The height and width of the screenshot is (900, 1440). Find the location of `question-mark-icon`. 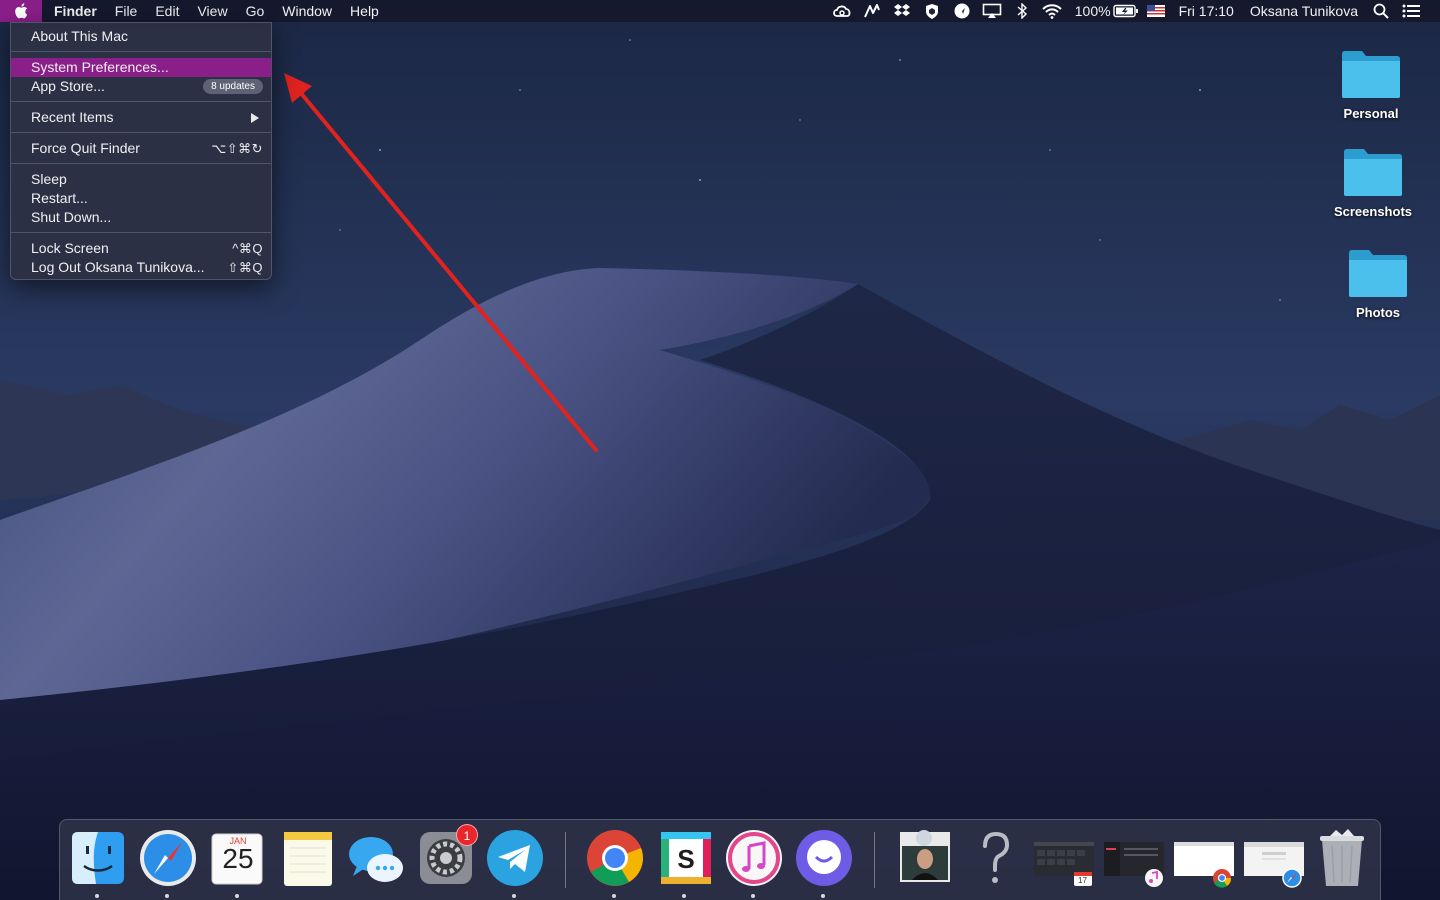

question-mark-icon is located at coordinates (996, 857).